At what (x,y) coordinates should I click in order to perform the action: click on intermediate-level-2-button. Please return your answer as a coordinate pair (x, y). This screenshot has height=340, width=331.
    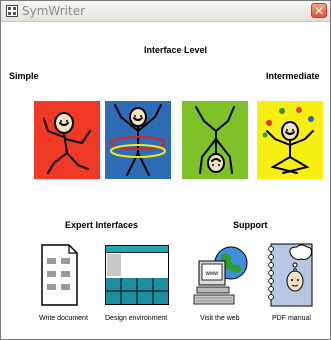
    Looking at the image, I should click on (290, 140).